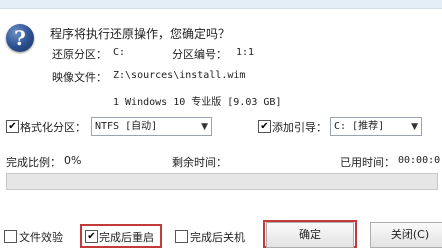 Image resolution: width=442 pixels, height=248 pixels. Describe the element at coordinates (126, 237) in the screenshot. I see `restart-after-label: 完成后重启` at that location.